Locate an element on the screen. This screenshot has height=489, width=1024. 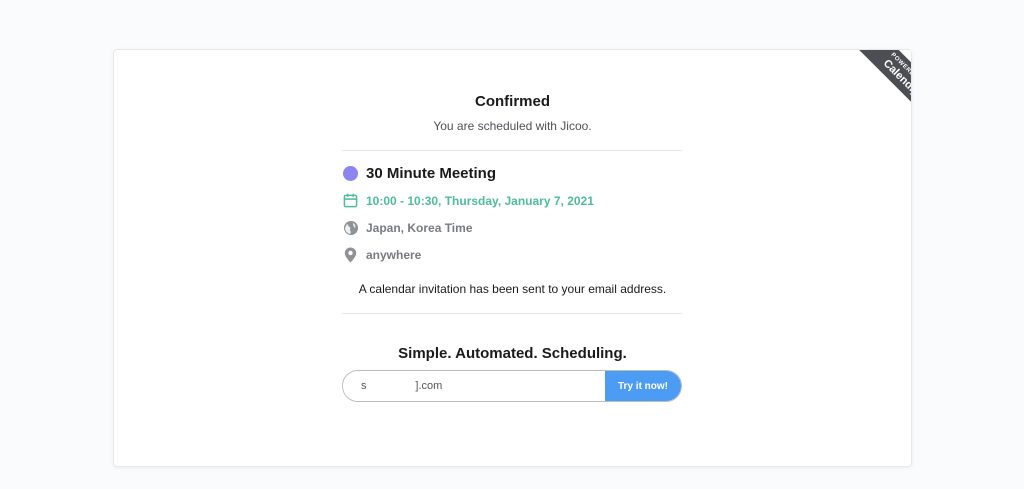
event-name: 30 Minute Meeting is located at coordinates (431, 173).